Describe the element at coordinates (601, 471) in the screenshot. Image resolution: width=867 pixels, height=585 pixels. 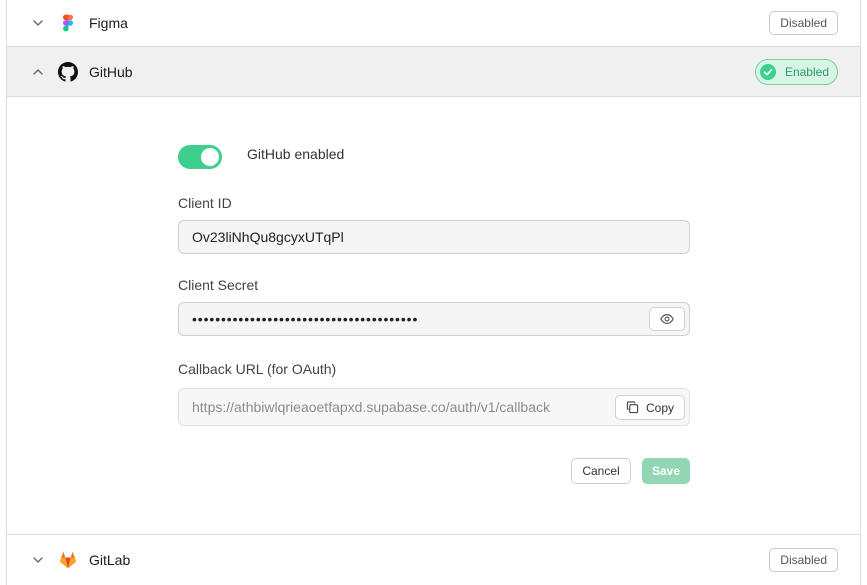
I see `cancel-button: Cancel` at that location.